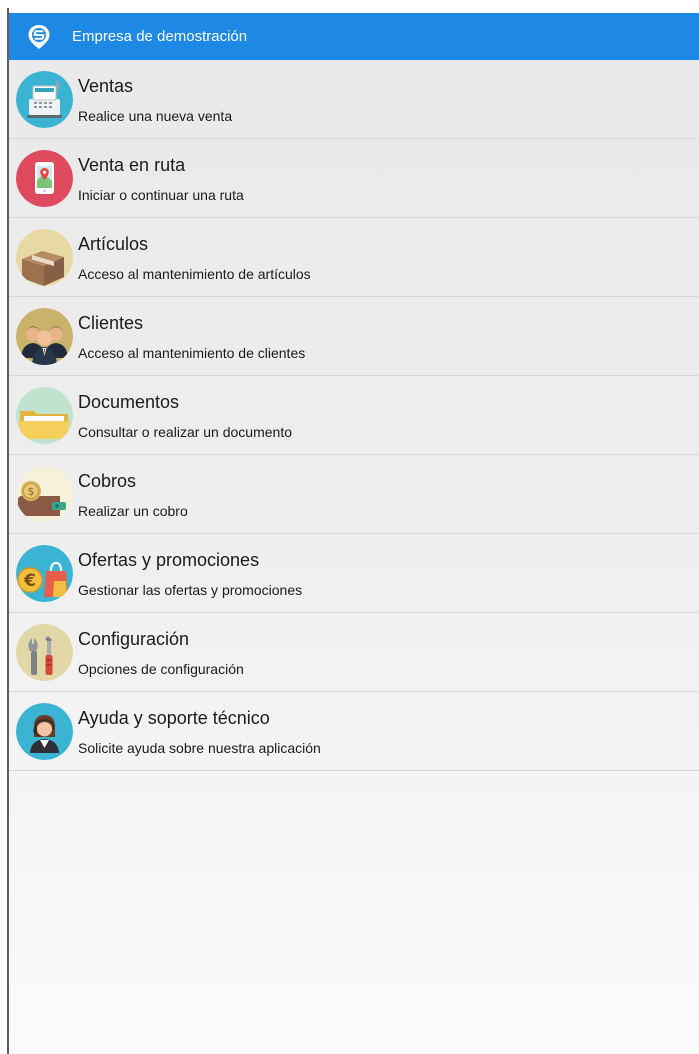 The width and height of the screenshot is (699, 1054). What do you see at coordinates (354, 494) in the screenshot?
I see `menu-item-cobros: $ Cobros Realizar un cobro` at bounding box center [354, 494].